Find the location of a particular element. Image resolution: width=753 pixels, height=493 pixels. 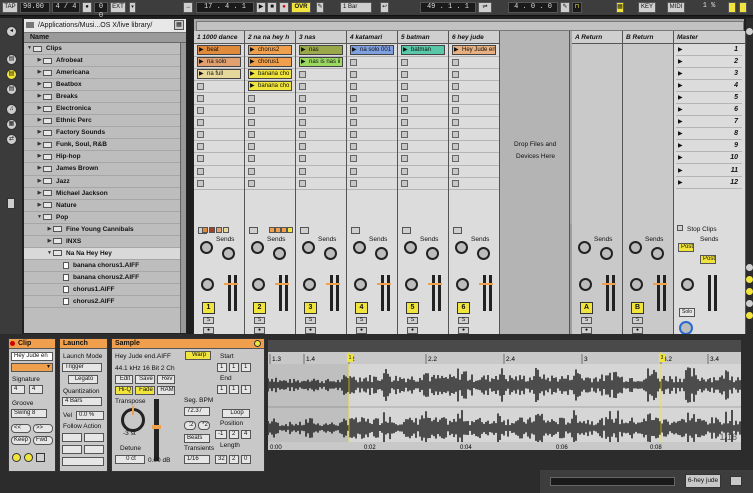

reverse-button: Rev is located at coordinates (166, 379).